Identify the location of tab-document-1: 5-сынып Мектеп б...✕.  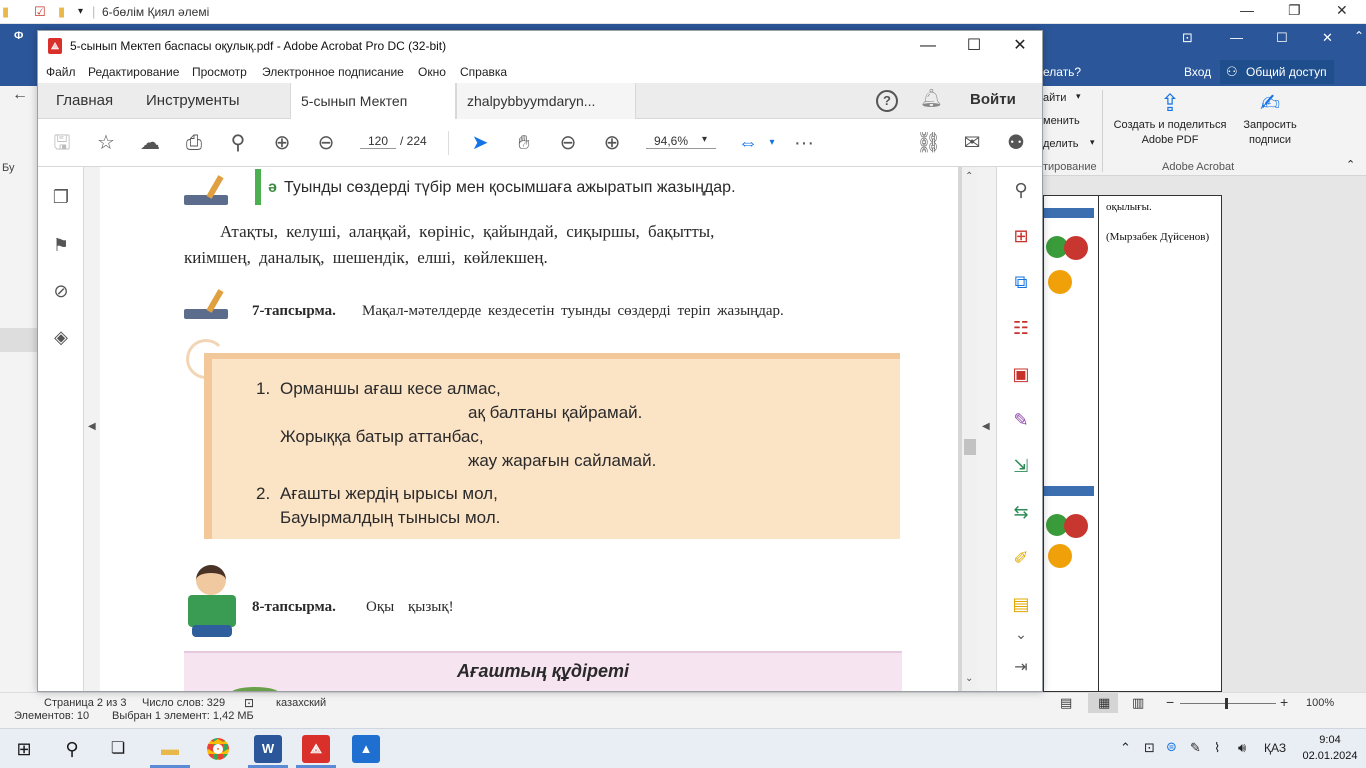
(373, 114).